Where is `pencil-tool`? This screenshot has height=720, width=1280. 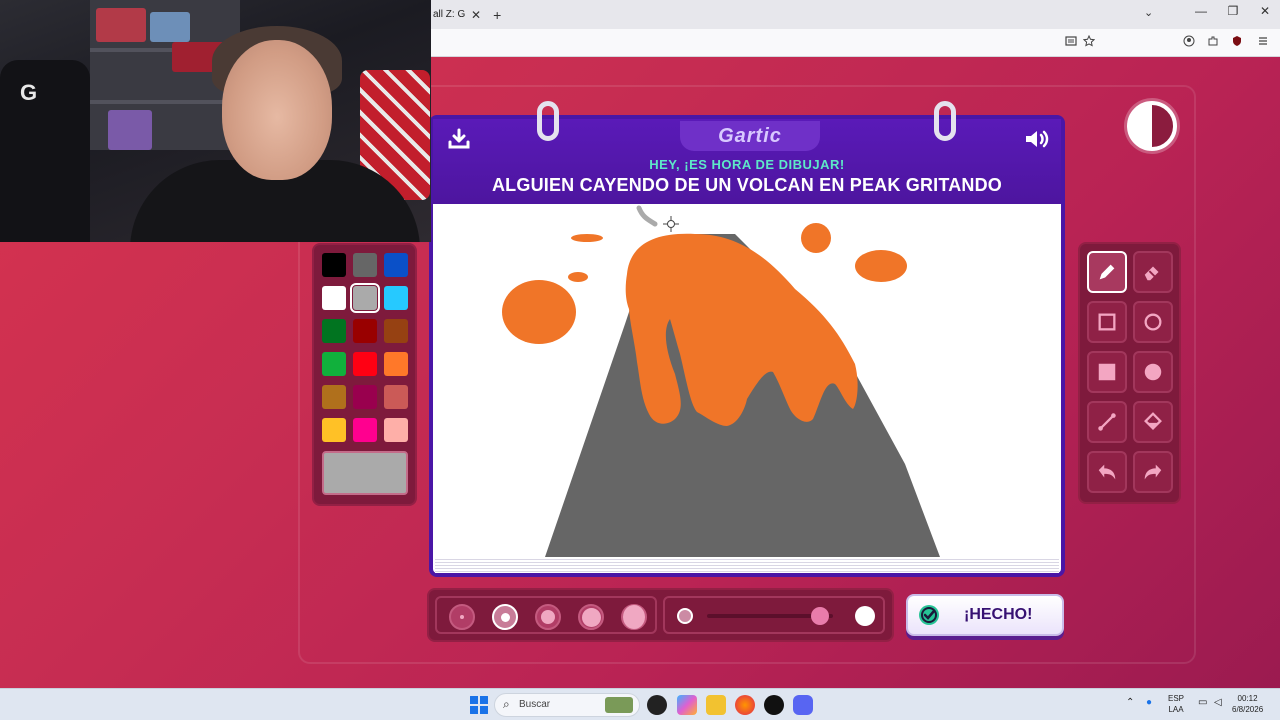 pencil-tool is located at coordinates (1107, 272).